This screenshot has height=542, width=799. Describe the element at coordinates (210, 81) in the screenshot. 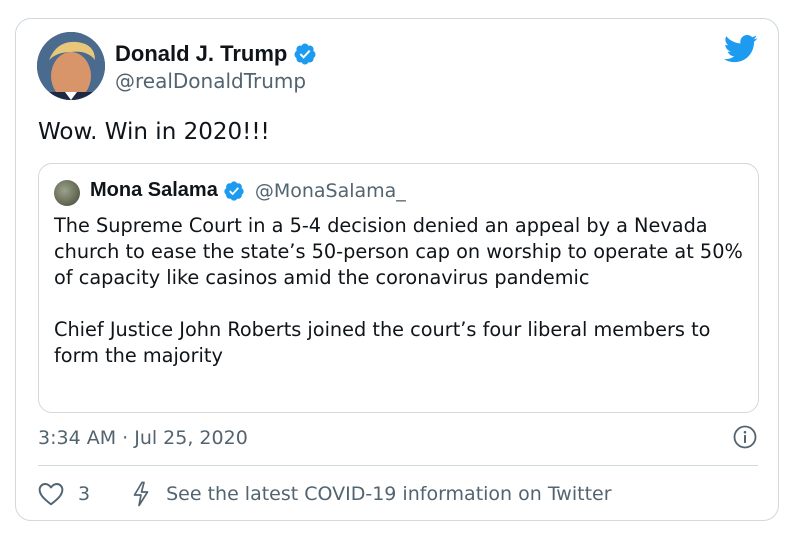

I see `author-handle: @realDonaldTrump` at that location.